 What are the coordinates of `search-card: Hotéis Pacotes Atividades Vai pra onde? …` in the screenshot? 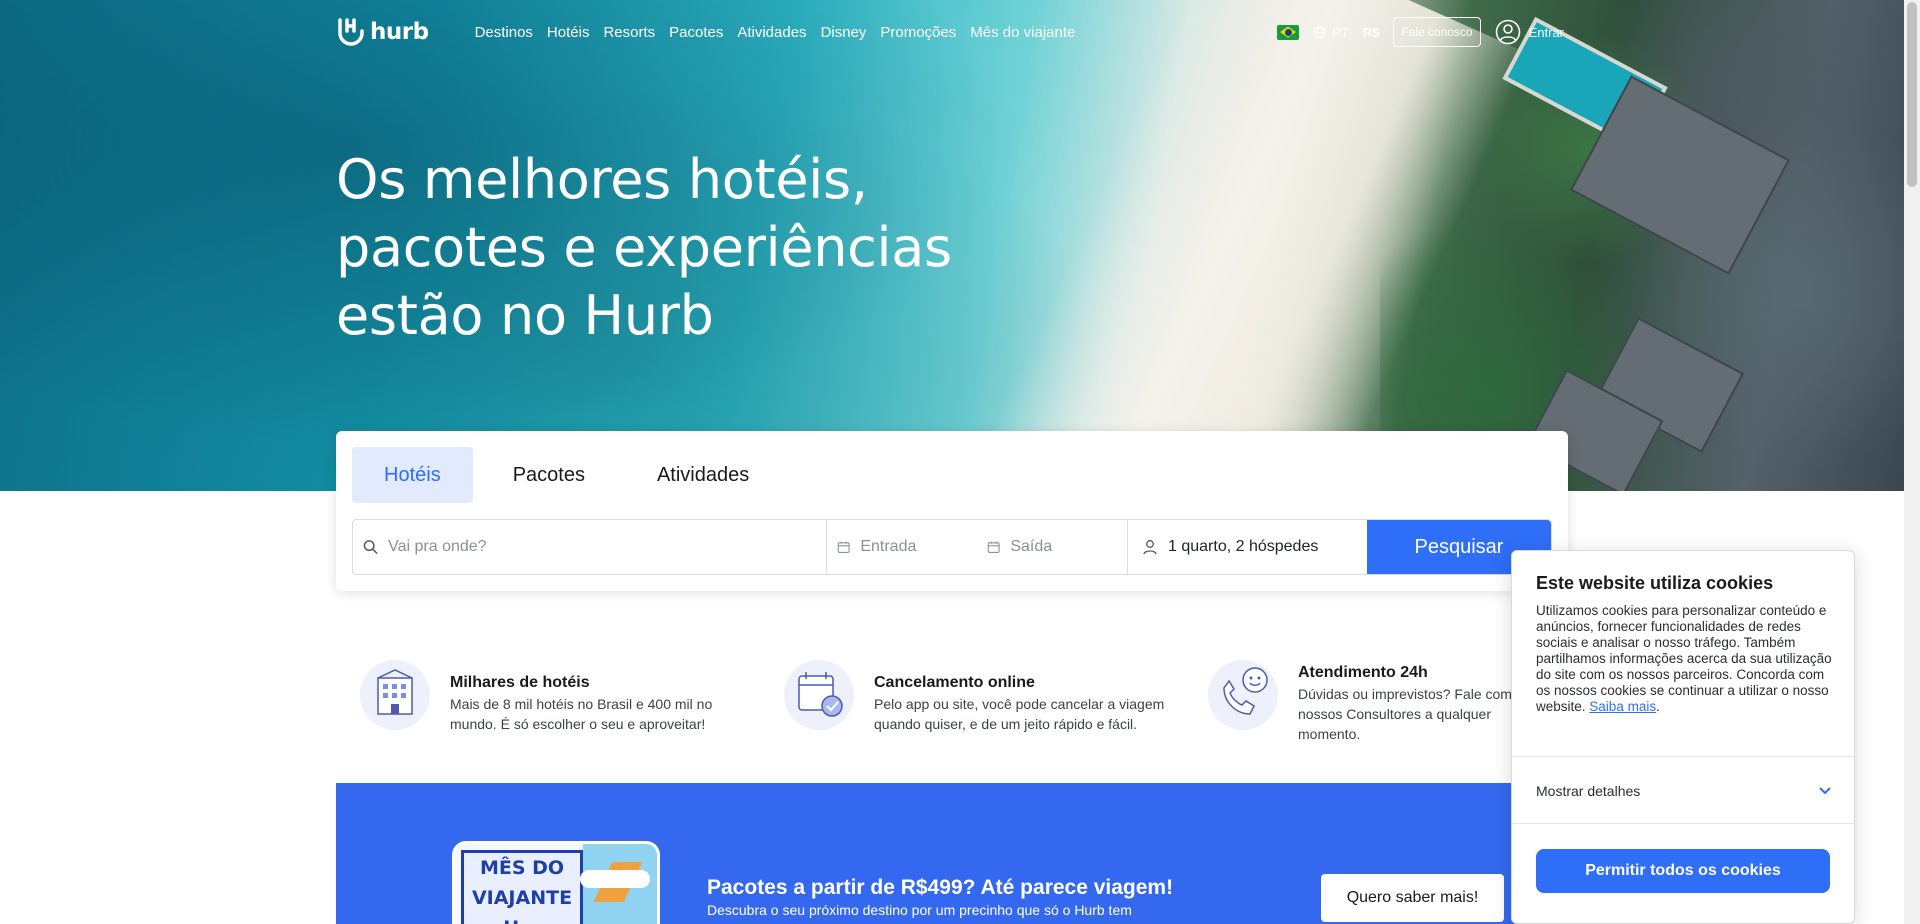 It's located at (952, 511).